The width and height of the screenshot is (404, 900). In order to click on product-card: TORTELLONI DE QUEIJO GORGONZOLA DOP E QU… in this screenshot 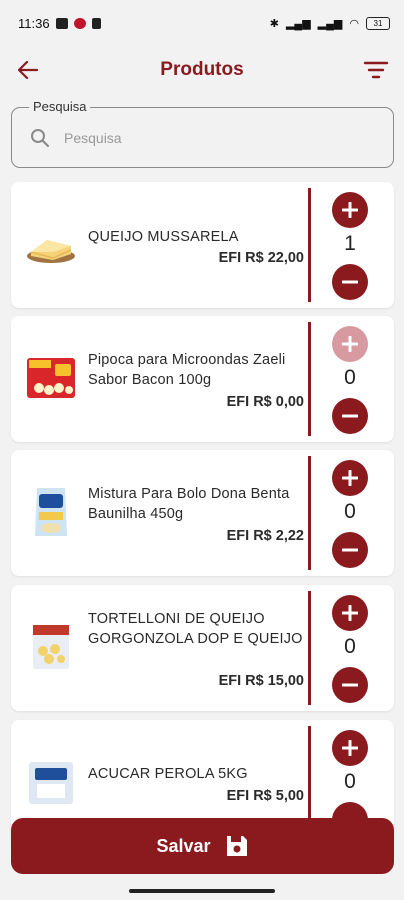, I will do `click(202, 648)`.